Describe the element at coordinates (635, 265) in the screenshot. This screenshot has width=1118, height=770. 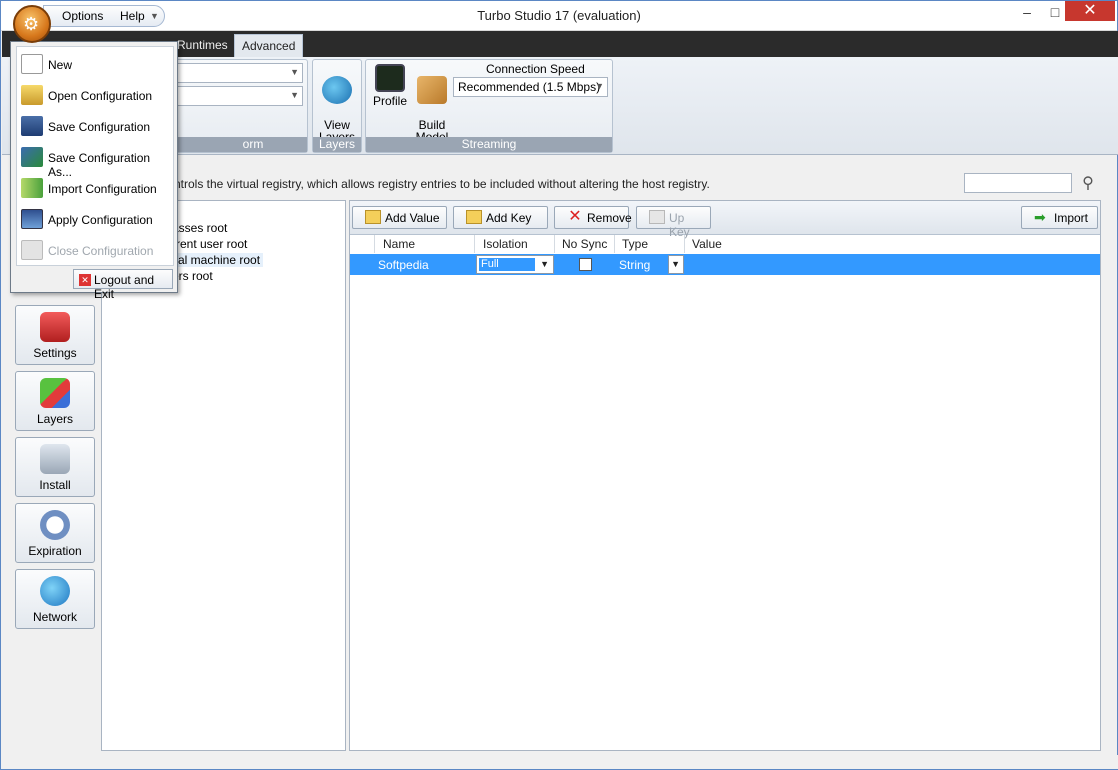
I see `cell-type: String` at that location.